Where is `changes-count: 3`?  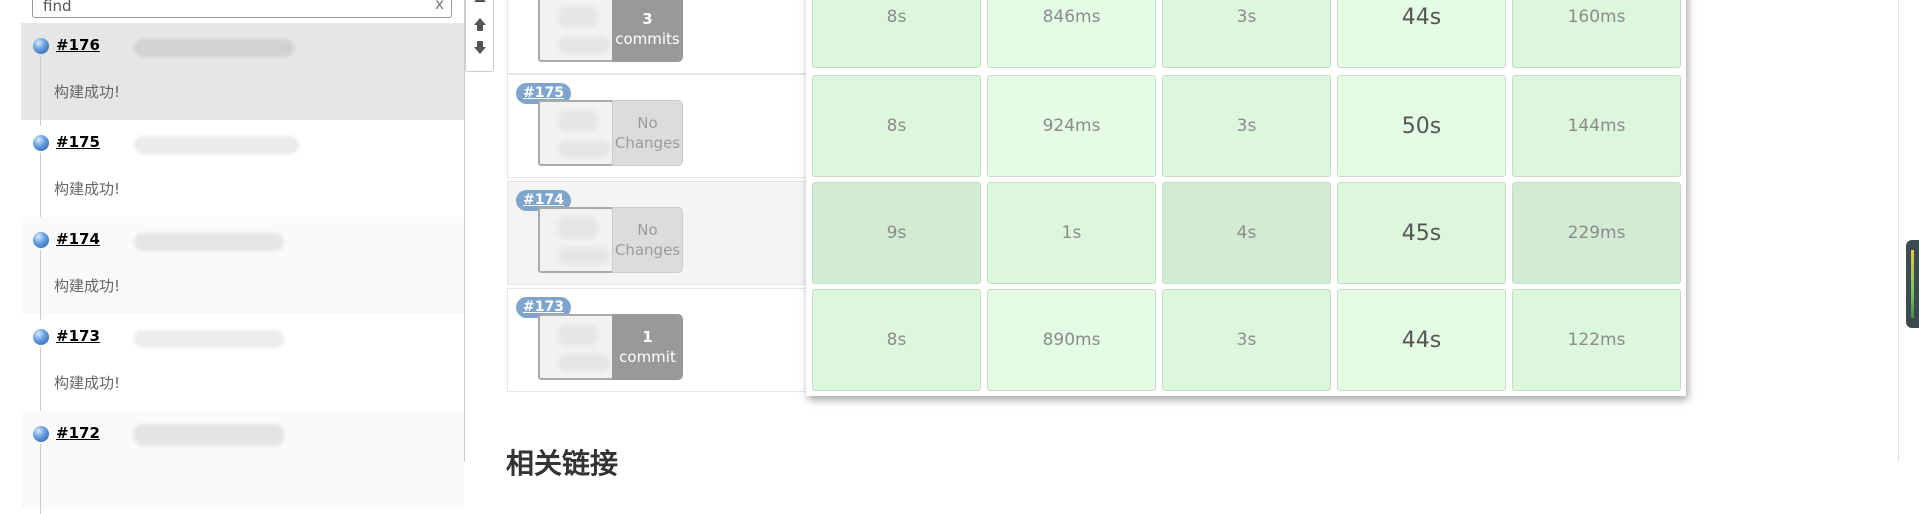 changes-count: 3 is located at coordinates (647, 19).